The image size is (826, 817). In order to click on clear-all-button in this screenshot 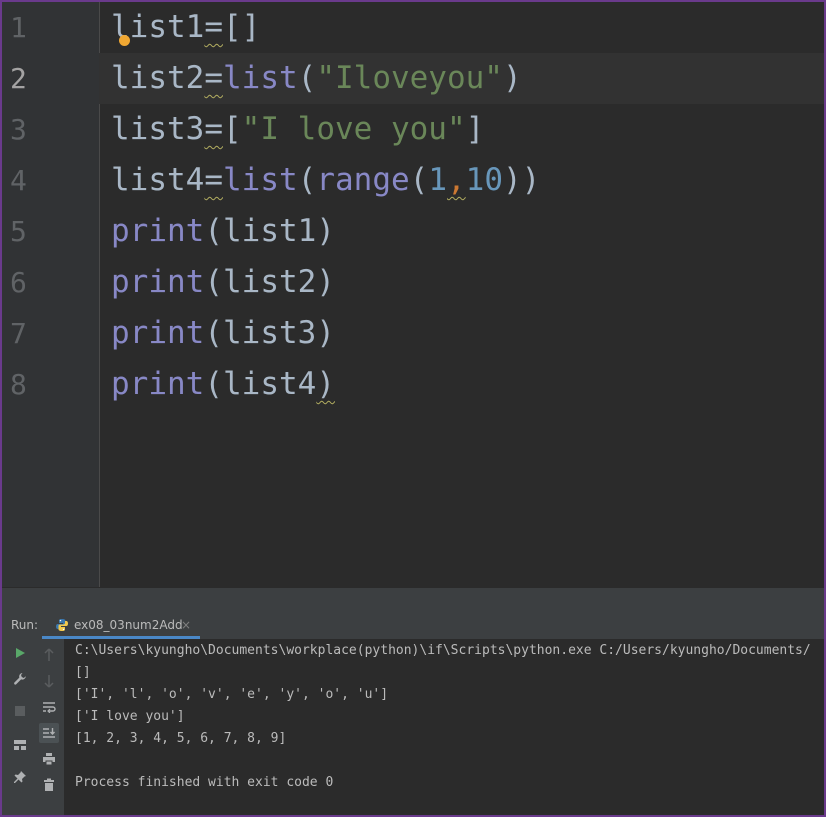, I will do `click(49, 785)`.